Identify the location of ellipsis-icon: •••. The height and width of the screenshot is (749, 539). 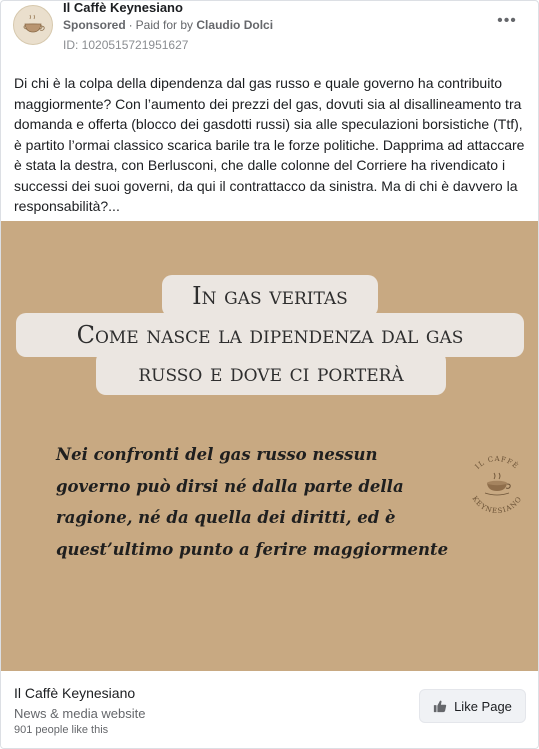
(507, 20).